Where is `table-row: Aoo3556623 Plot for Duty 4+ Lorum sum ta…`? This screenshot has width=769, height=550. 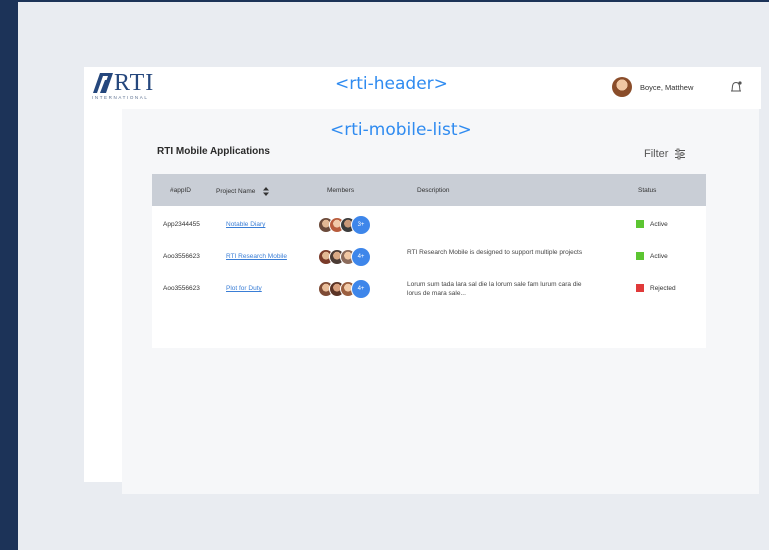
table-row: Aoo3556623 Plot for Duty 4+ Lorum sum ta… is located at coordinates (429, 289).